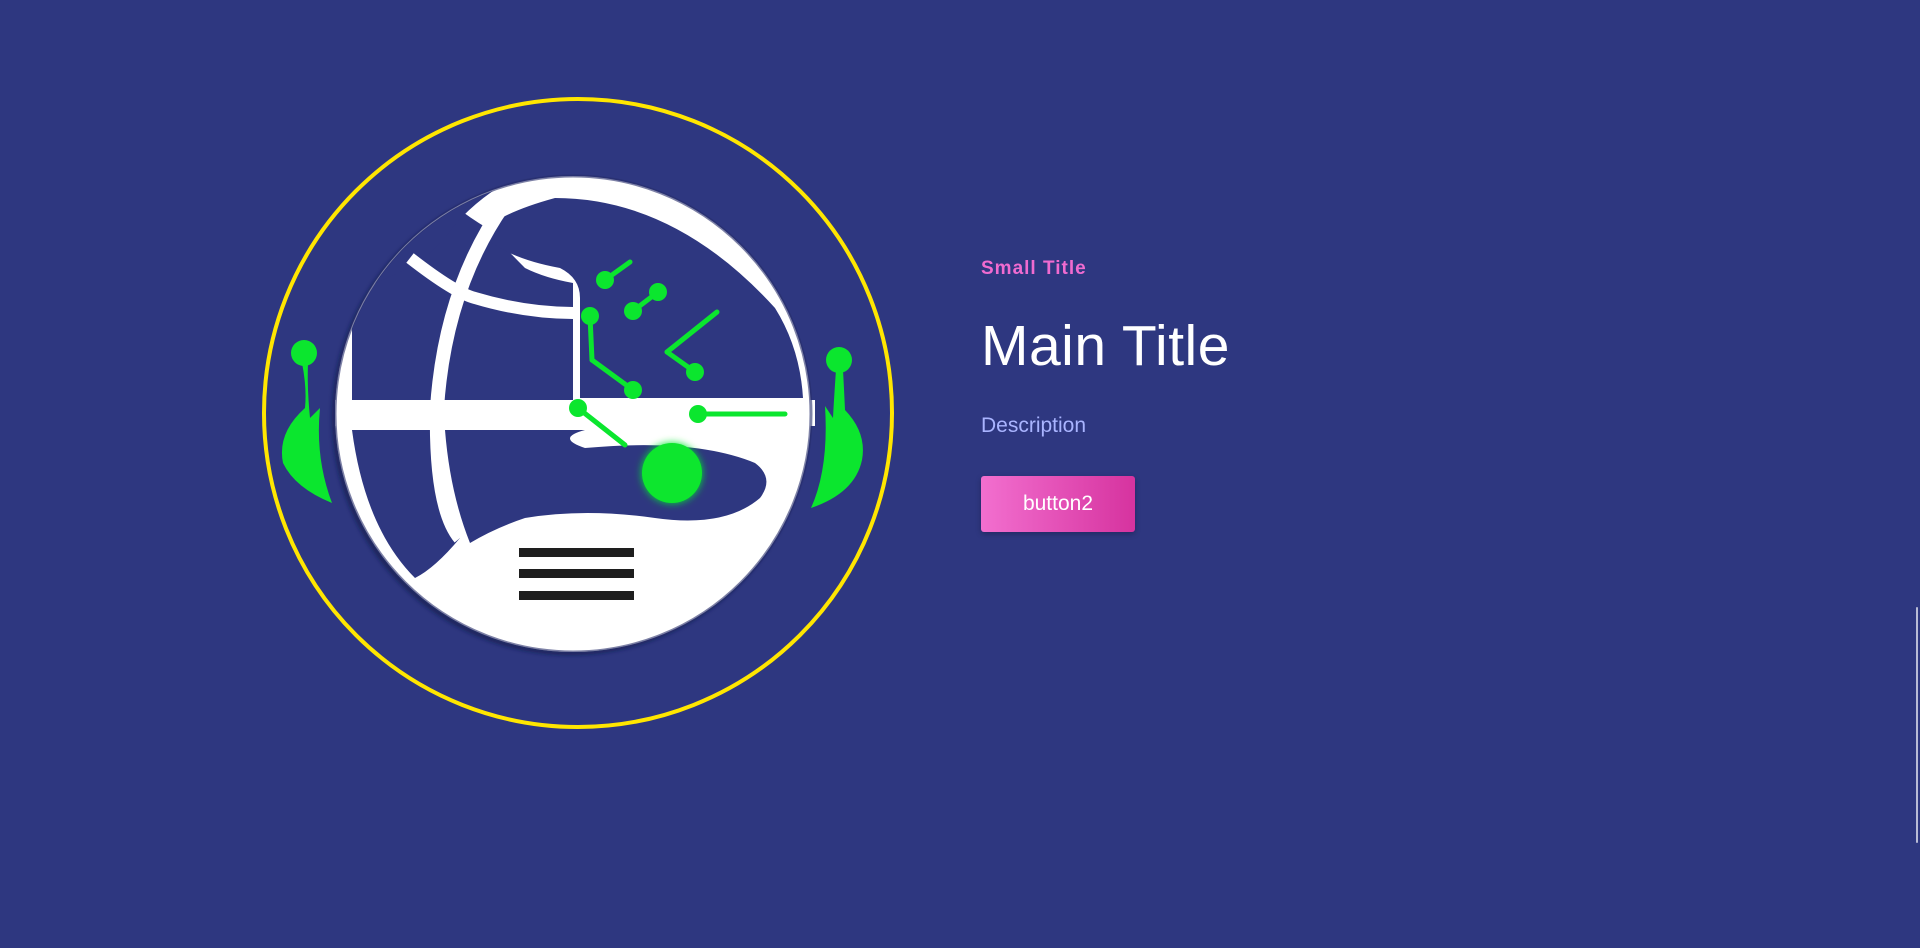 The height and width of the screenshot is (948, 1920). Describe the element at coordinates (672, 473) in the screenshot. I see `status-dot` at that location.